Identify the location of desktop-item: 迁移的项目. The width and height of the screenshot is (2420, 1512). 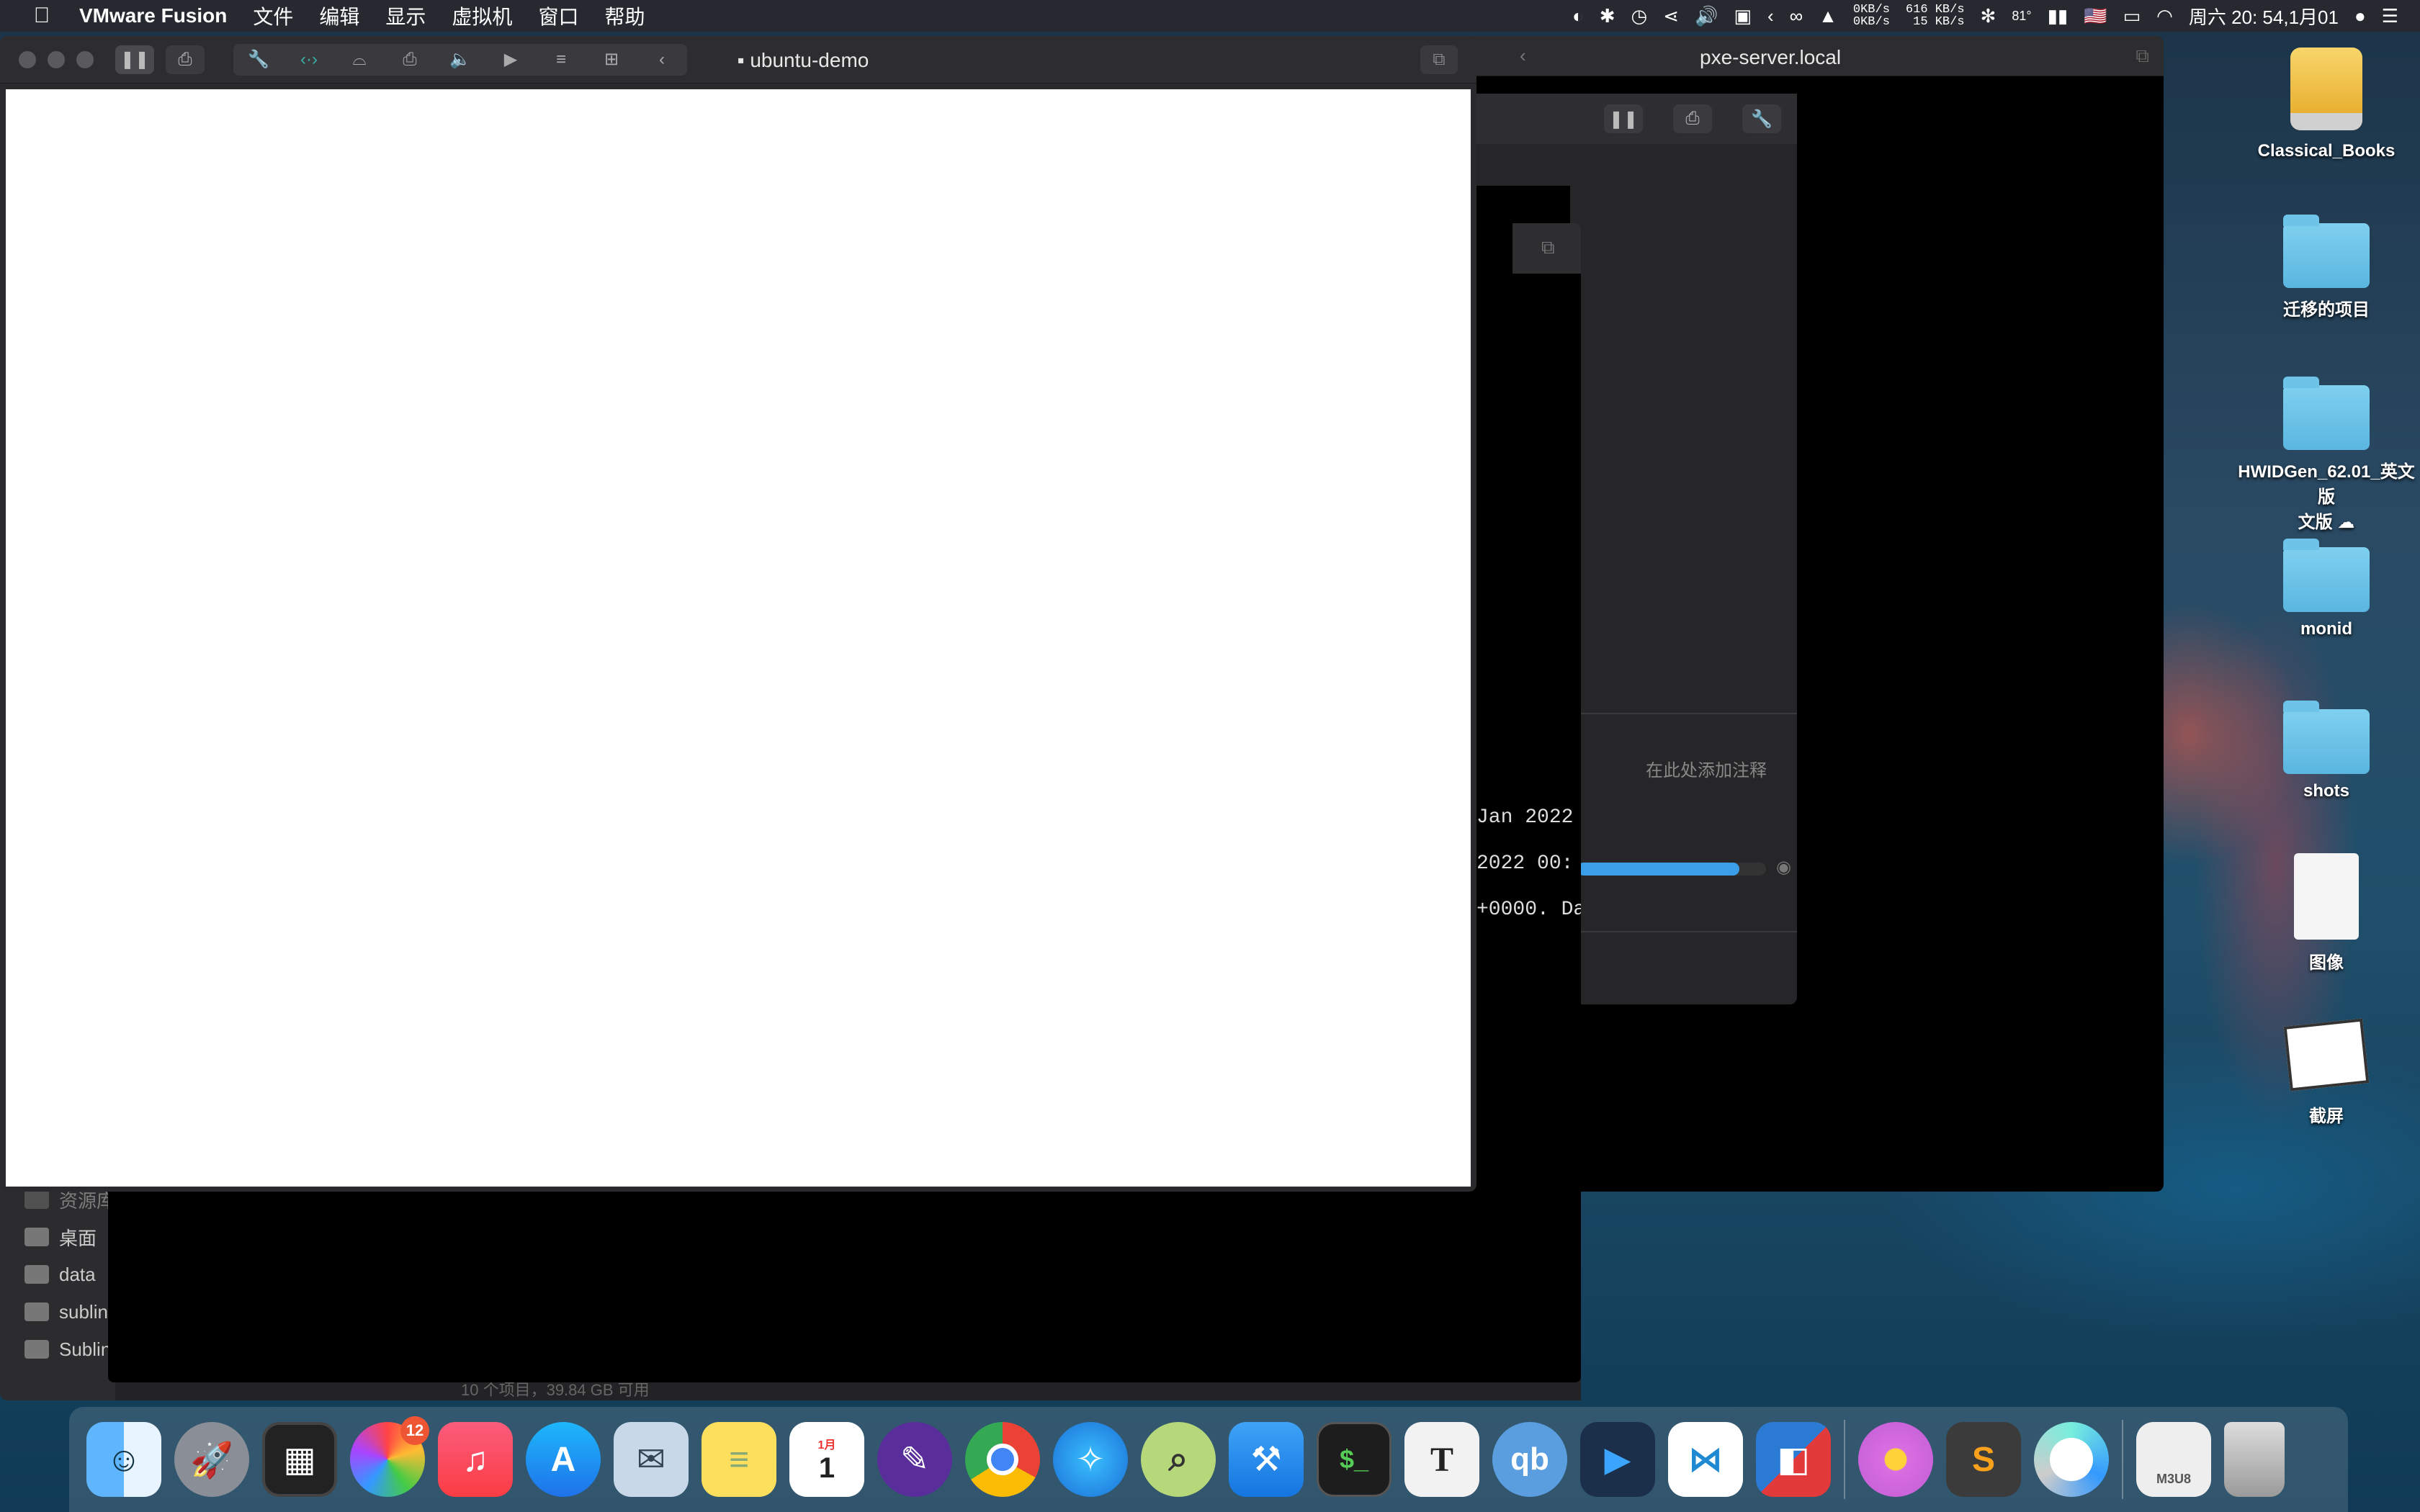
(2326, 267).